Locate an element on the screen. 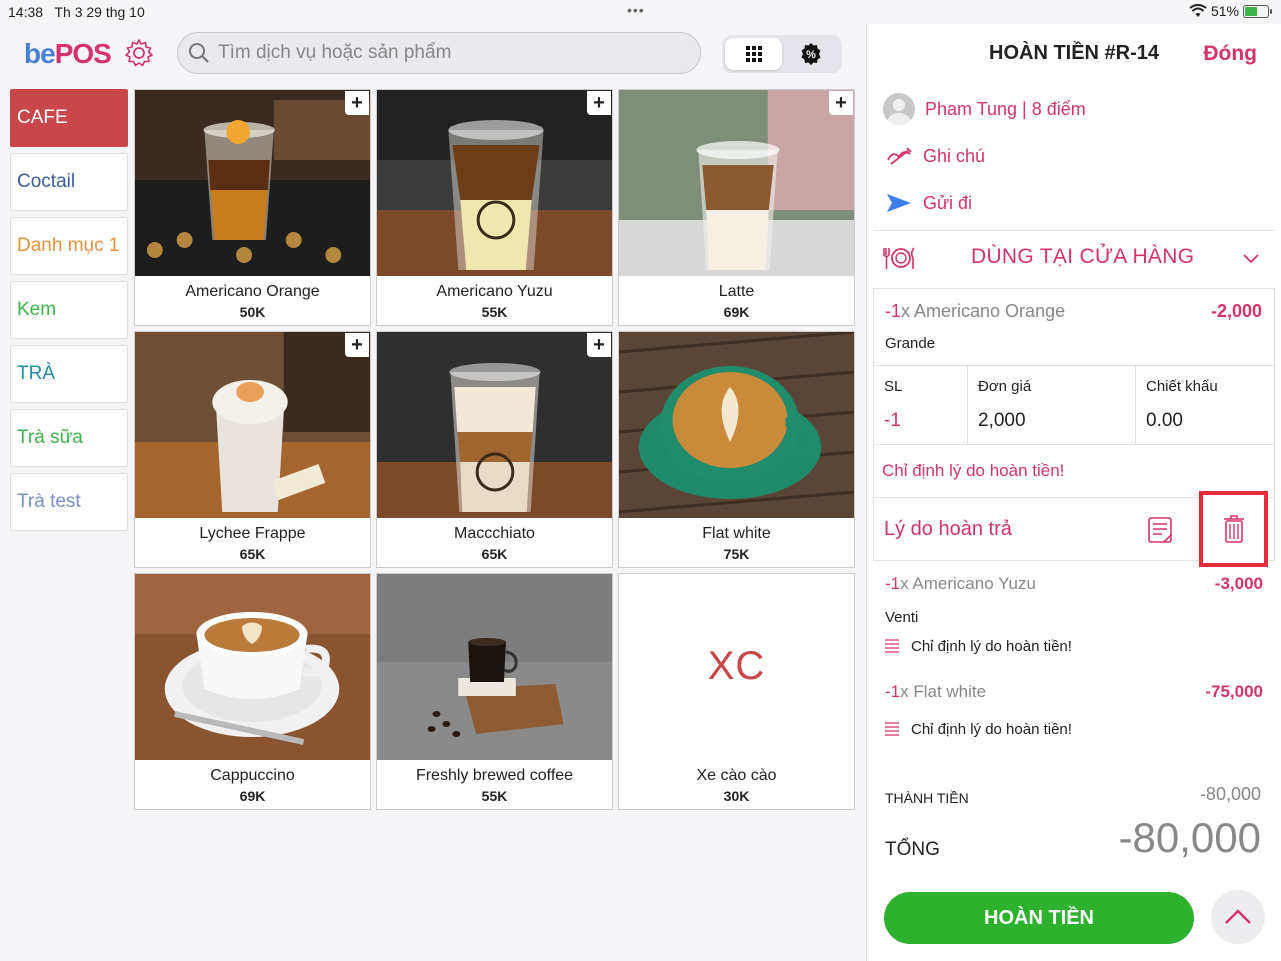 This screenshot has height=961, width=1281. category-danh-muc-1: Danh mục 1 is located at coordinates (69, 246).